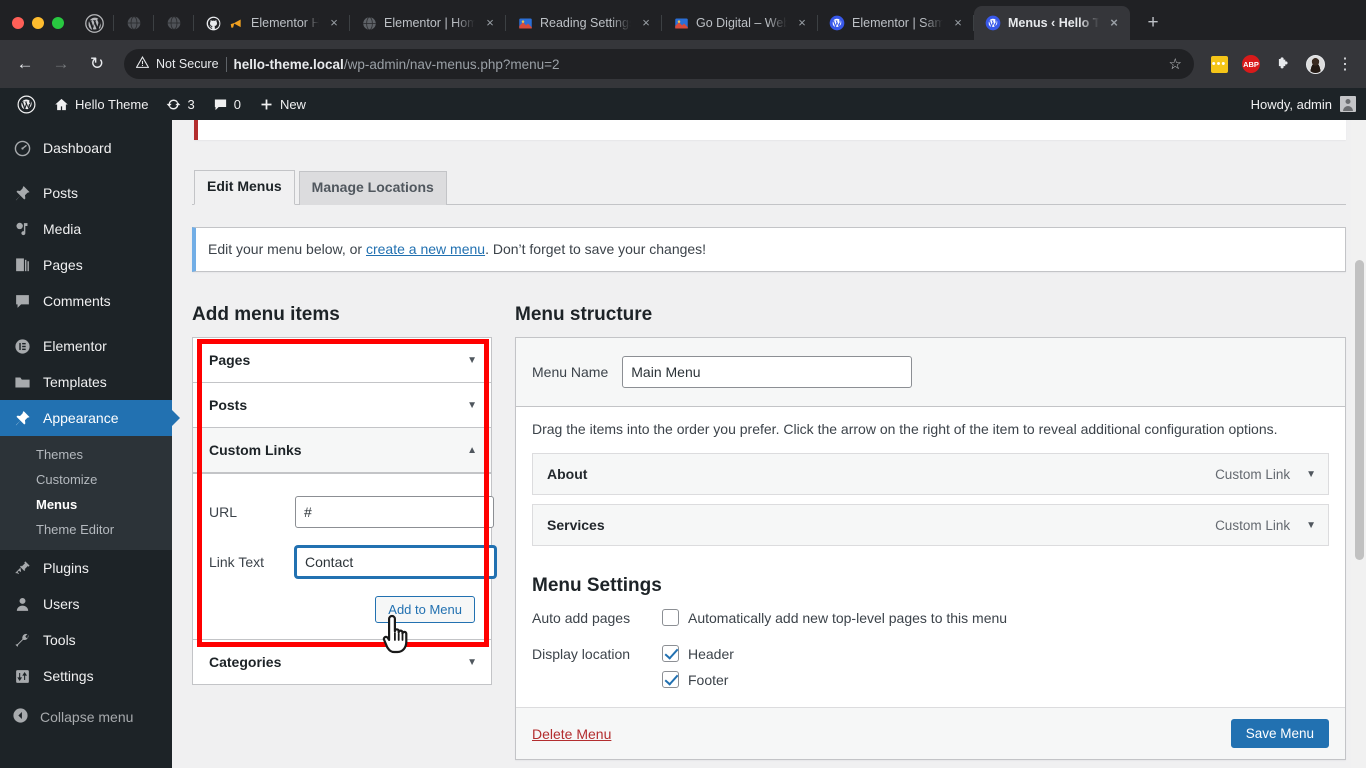 The width and height of the screenshot is (1366, 768). I want to click on wordpress-logo, so click(26, 104).